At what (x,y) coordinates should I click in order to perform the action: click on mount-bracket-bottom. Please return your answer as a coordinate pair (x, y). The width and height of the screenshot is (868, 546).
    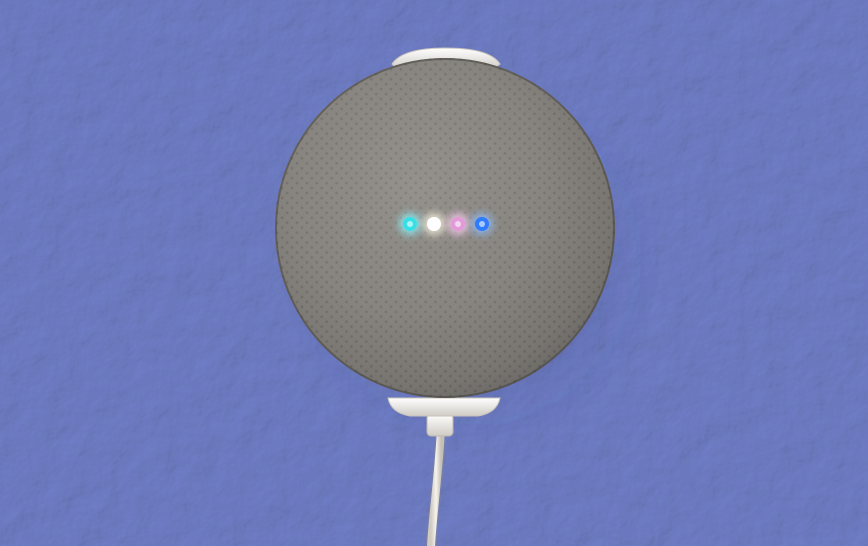
    Looking at the image, I should click on (444, 407).